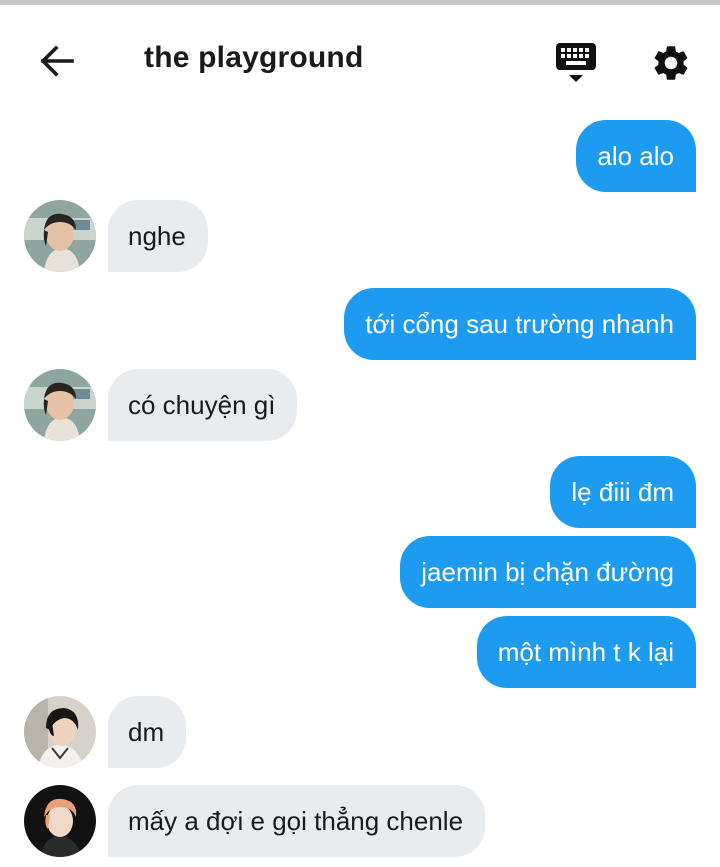 This screenshot has height=867, width=720. I want to click on outgoing-message: alo alo, so click(636, 156).